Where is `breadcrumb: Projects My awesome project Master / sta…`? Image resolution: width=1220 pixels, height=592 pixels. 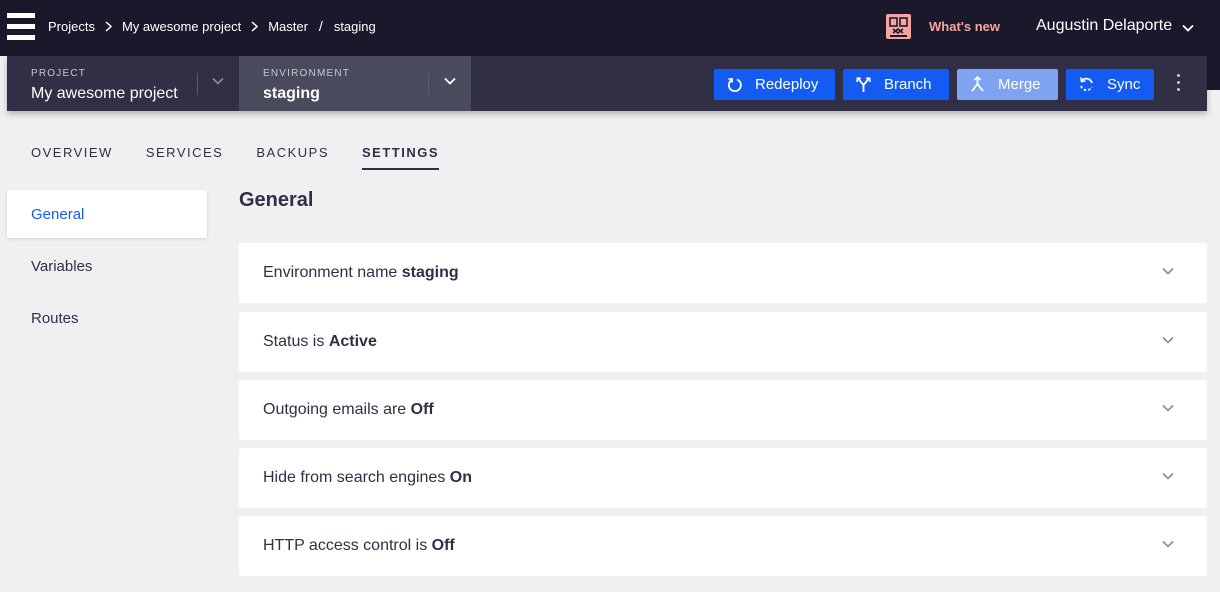 breadcrumb: Projects My awesome project Master / sta… is located at coordinates (212, 26).